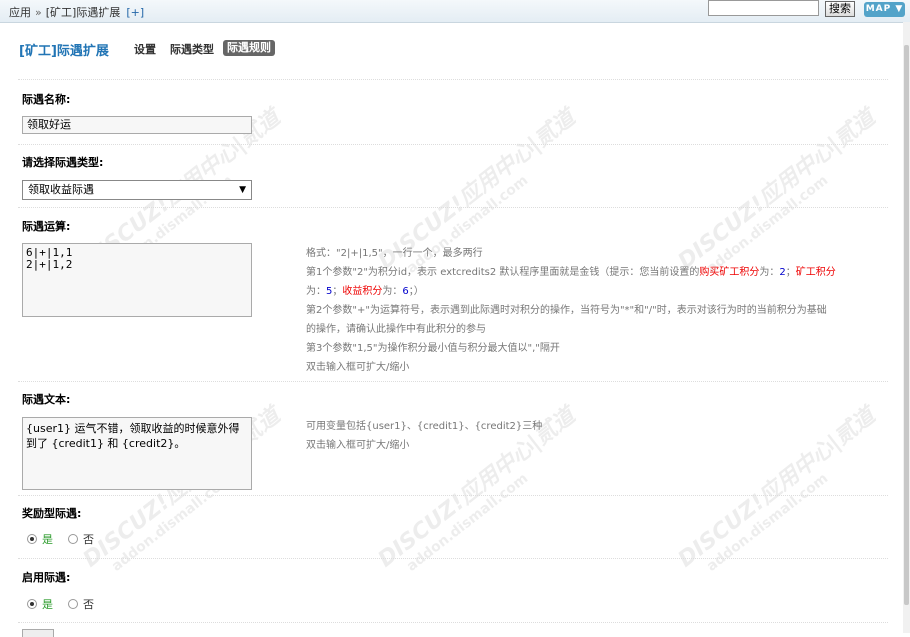 The width and height of the screenshot is (910, 637). What do you see at coordinates (424, 426) in the screenshot?
I see `tip-line: 可用变量包括{user1}、{credit1}、{credit2}三种` at bounding box center [424, 426].